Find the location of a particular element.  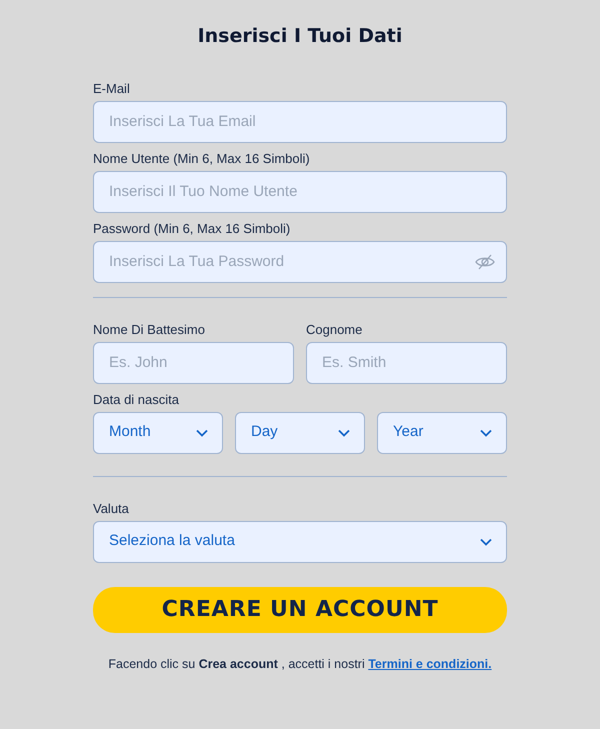

field-label: E-Mail is located at coordinates (112, 88).